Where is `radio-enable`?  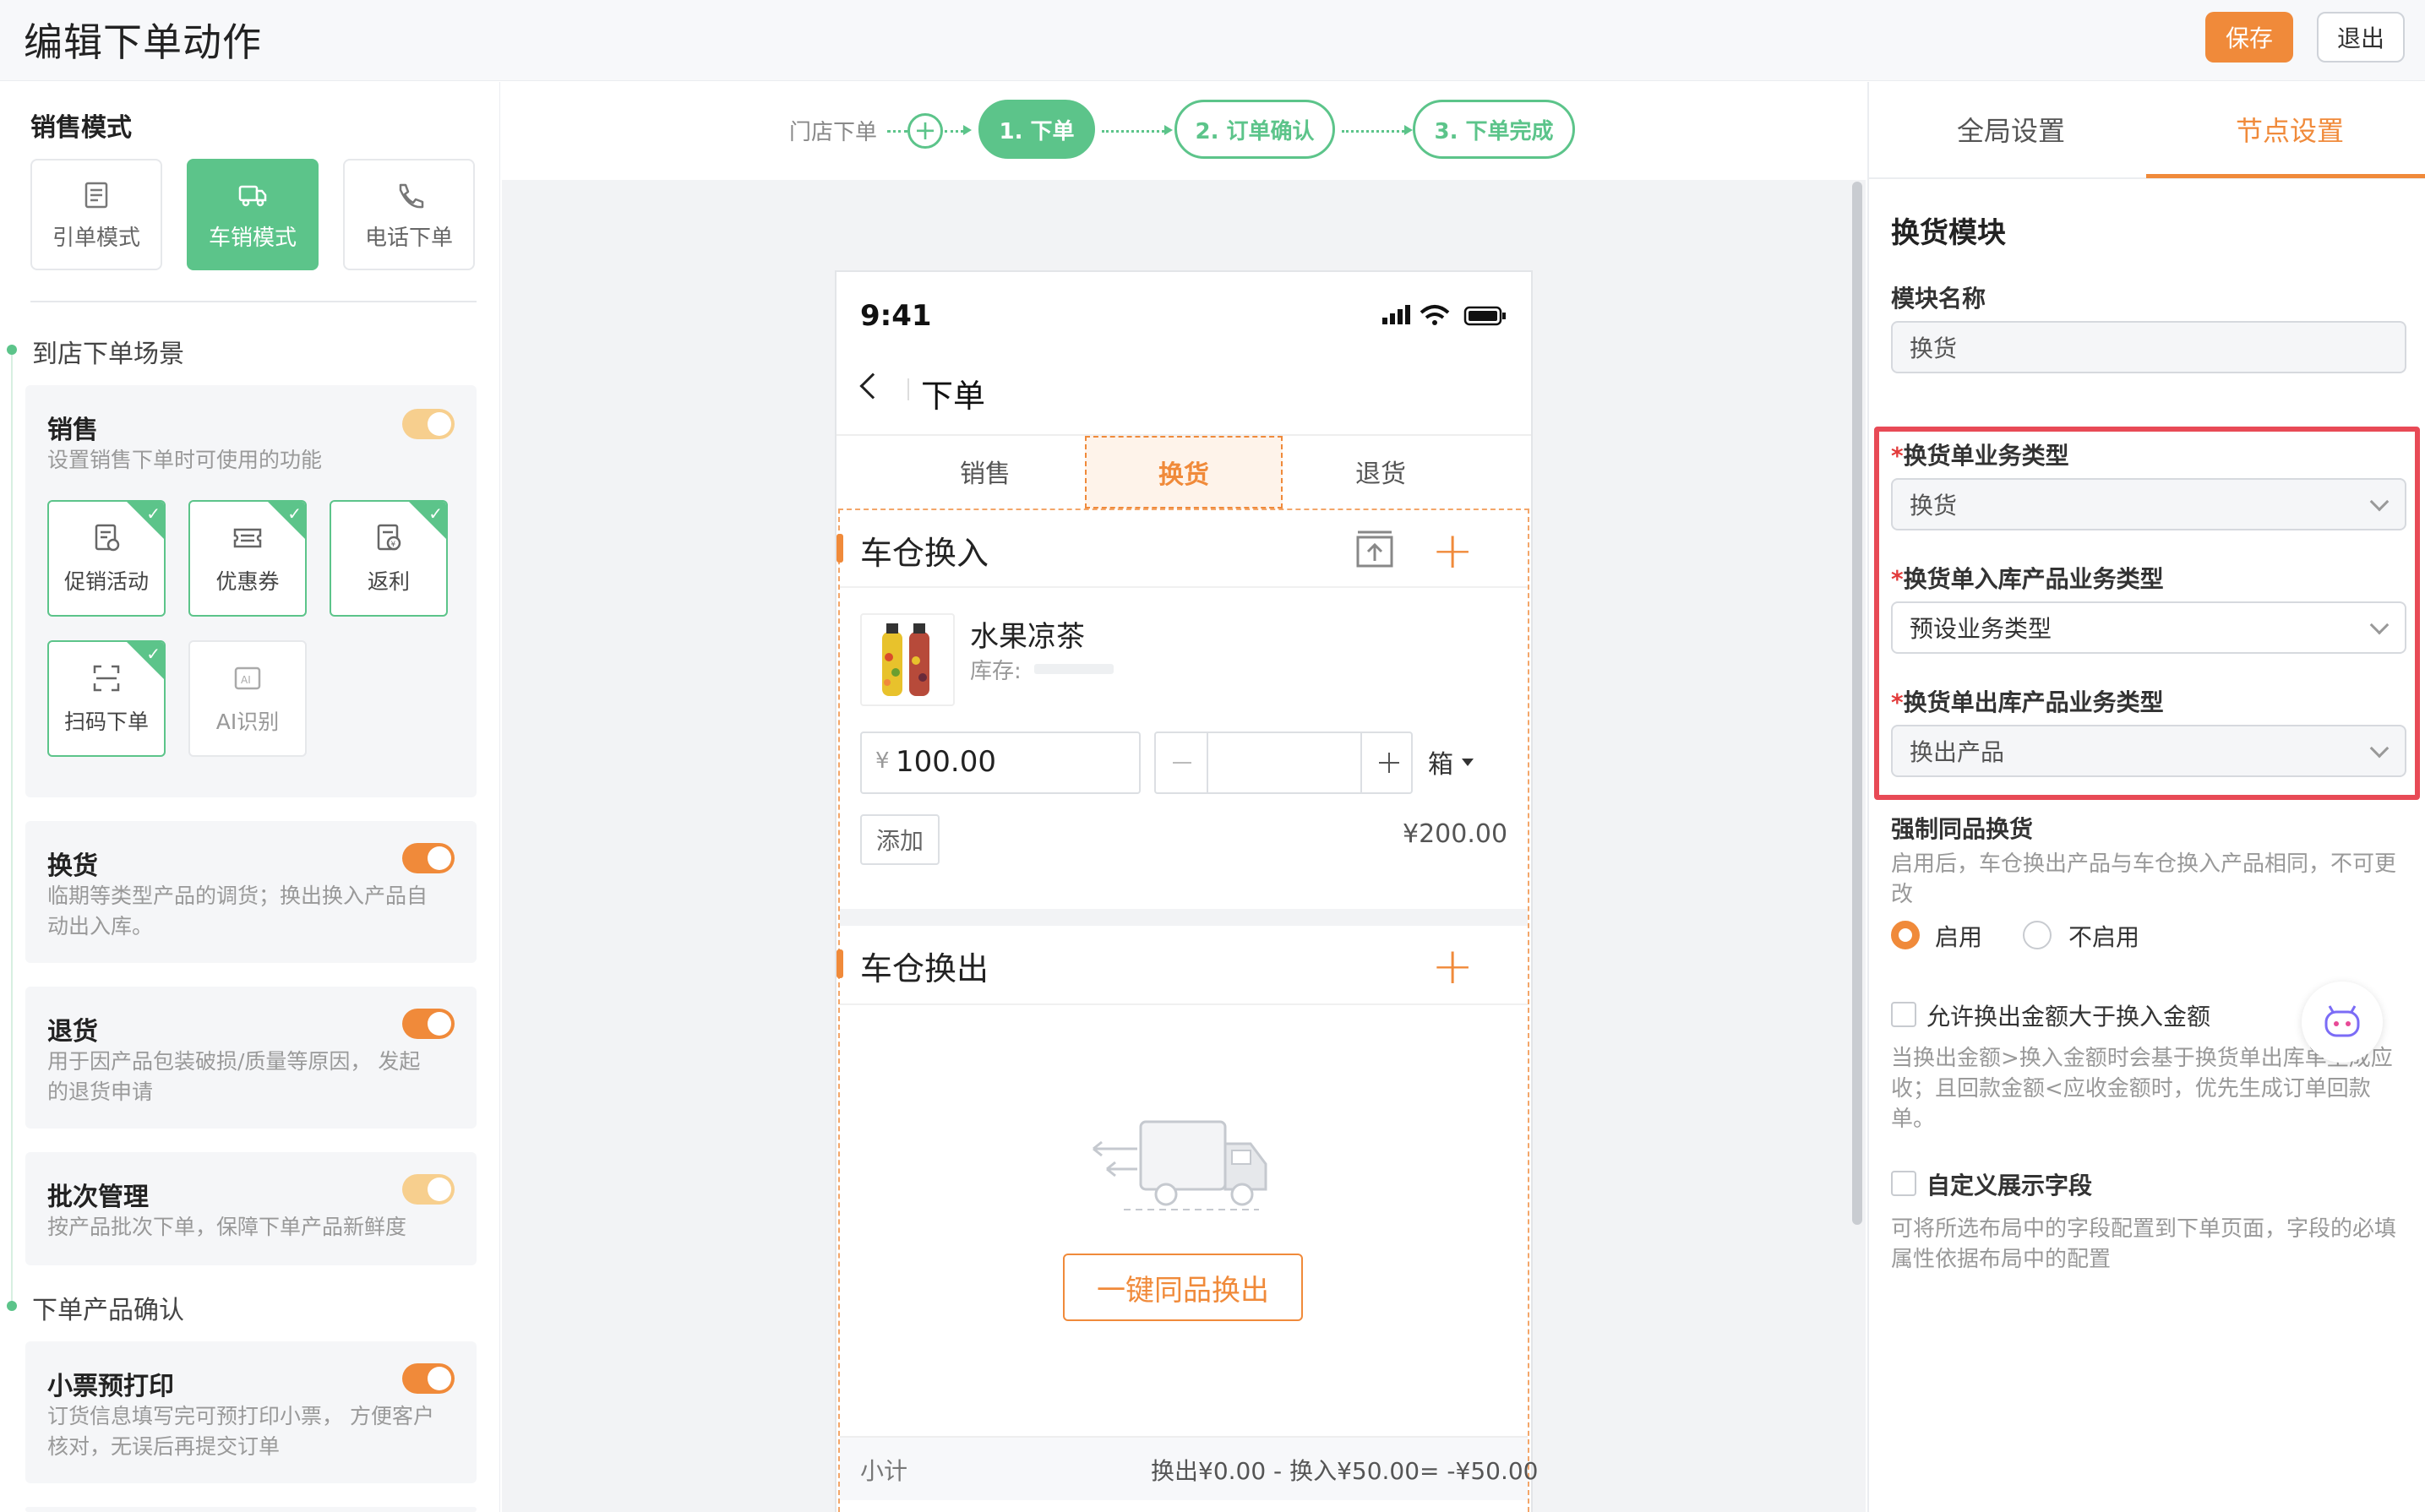
radio-enable is located at coordinates (1905, 935).